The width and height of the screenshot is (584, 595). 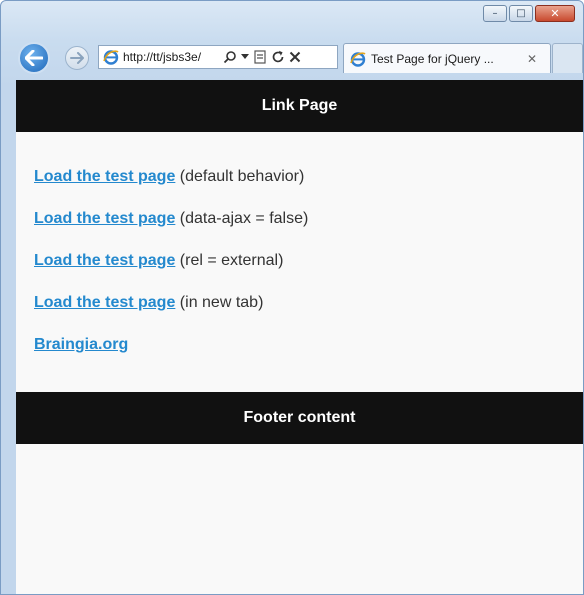 I want to click on maximize-button: □, so click(x=521, y=13).